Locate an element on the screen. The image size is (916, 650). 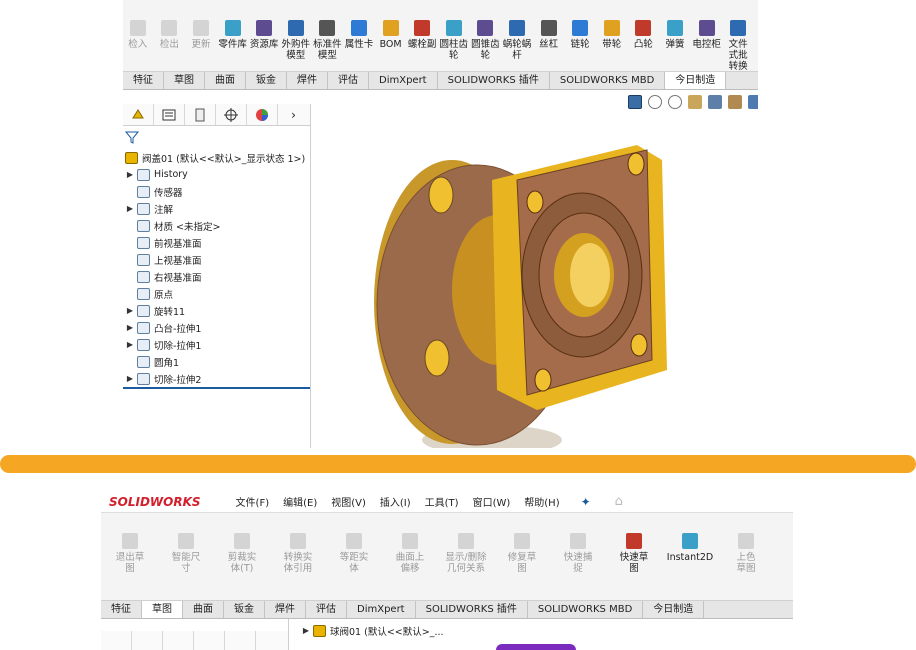
sketch-ribbon-button-1: 智能尺 寸 is located at coordinates (186, 553).